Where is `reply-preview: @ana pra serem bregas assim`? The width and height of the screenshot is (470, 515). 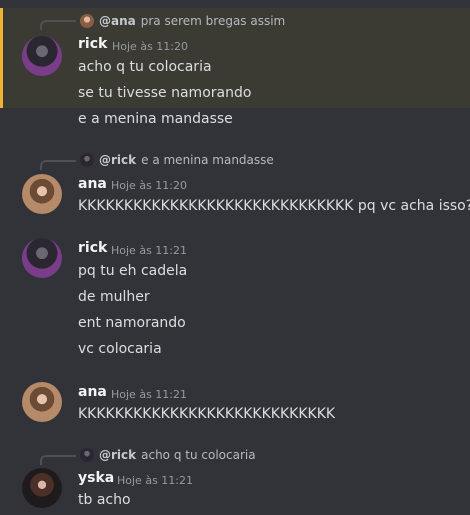
reply-preview: @ana pra serem bregas assim is located at coordinates (182, 21).